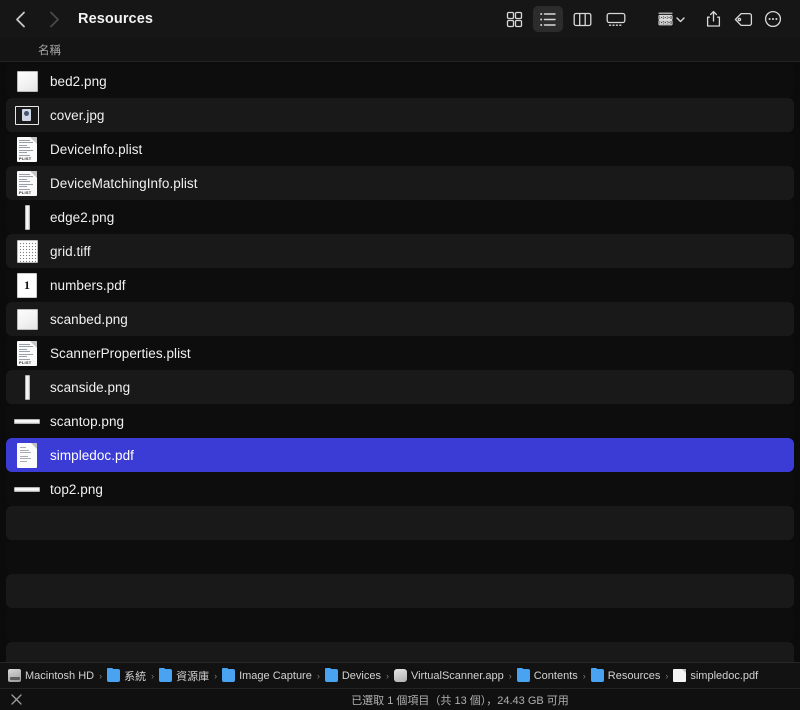 The image size is (800, 710). I want to click on file-row: cover.jpg, so click(400, 115).